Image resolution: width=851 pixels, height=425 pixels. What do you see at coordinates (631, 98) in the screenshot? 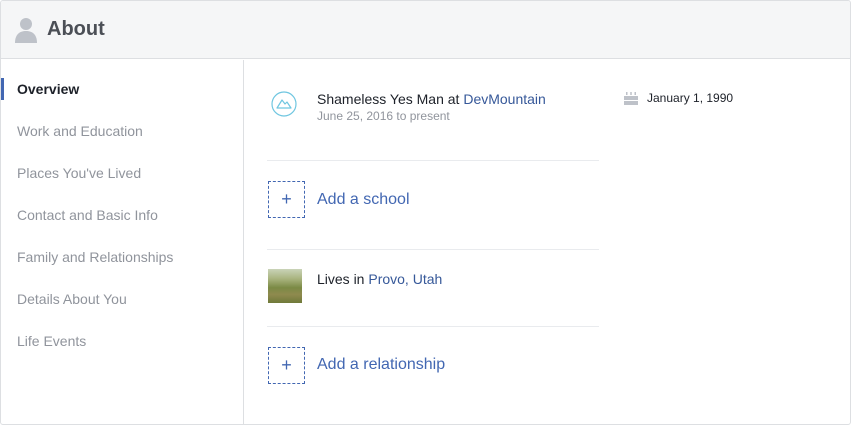
I see `cake-icon` at bounding box center [631, 98].